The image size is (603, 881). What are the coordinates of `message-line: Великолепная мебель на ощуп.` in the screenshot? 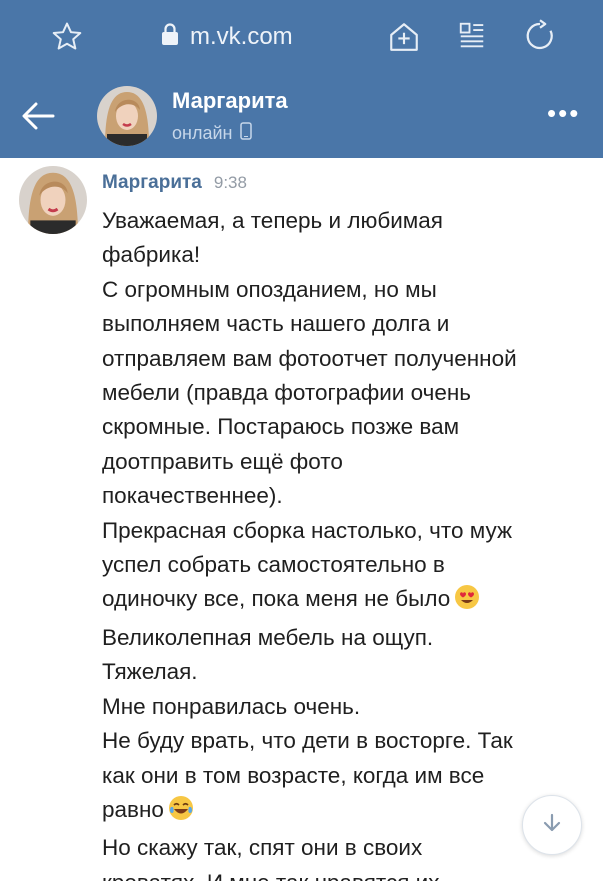 It's located at (268, 637).